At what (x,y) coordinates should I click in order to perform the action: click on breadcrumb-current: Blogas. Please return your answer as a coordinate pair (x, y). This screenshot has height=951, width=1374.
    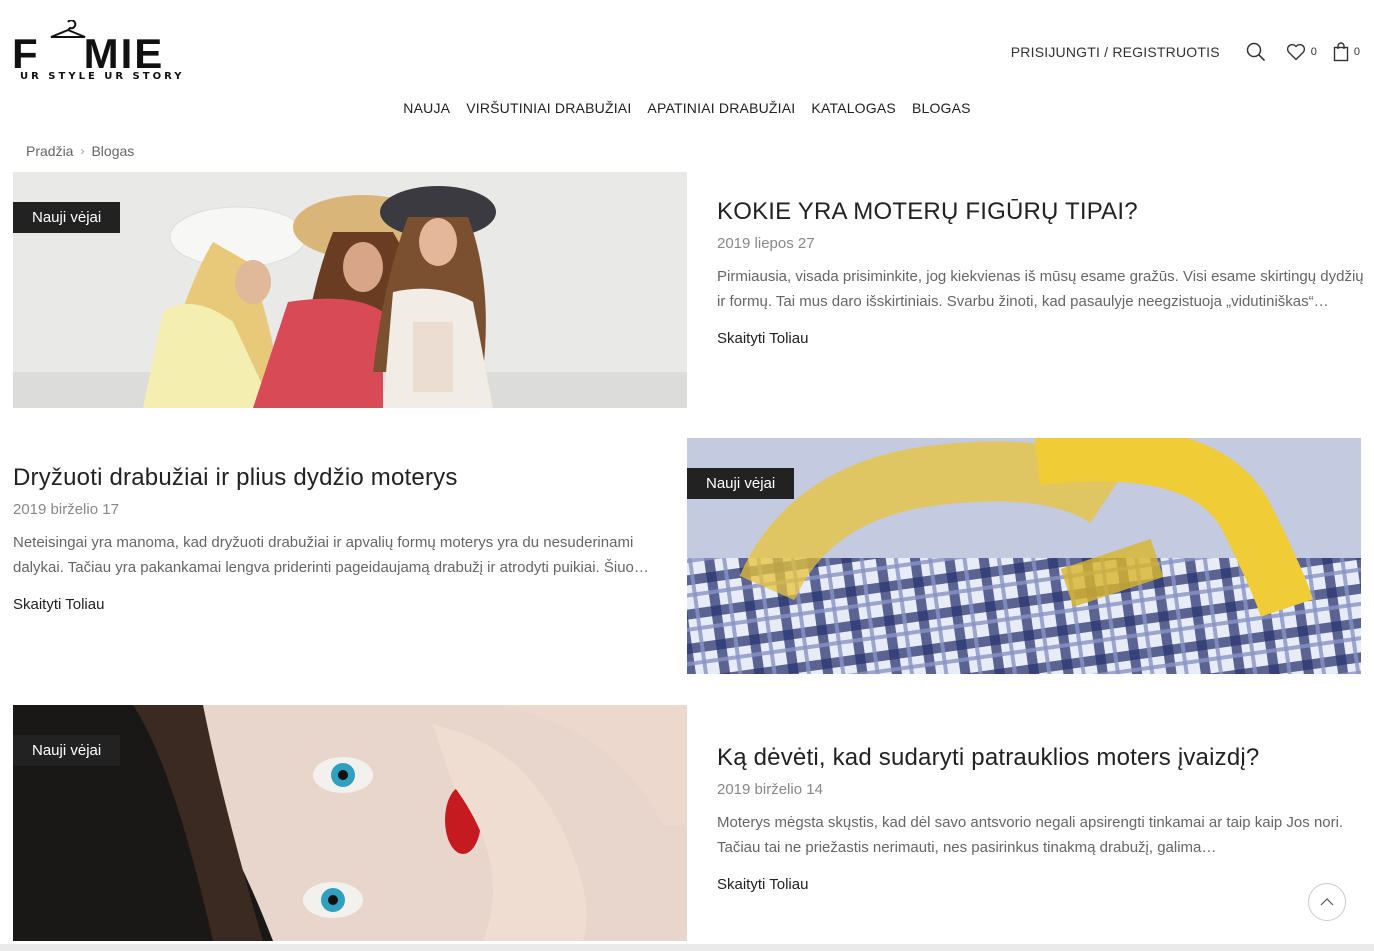
    Looking at the image, I should click on (113, 151).